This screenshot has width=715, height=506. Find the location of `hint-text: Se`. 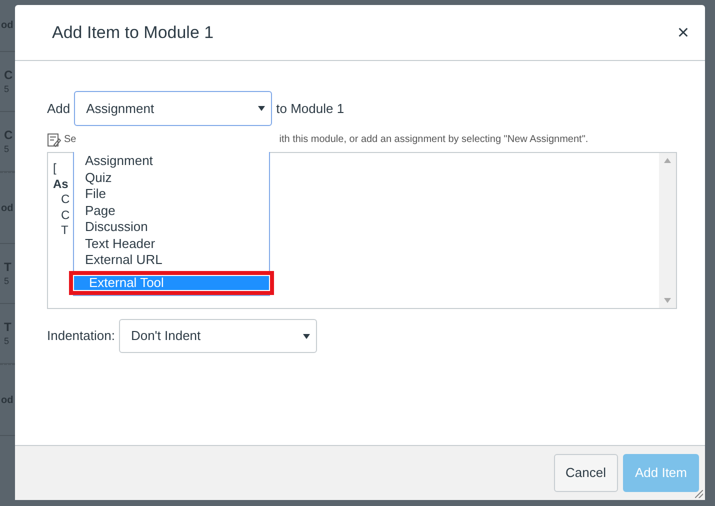

hint-text: Se is located at coordinates (70, 140).